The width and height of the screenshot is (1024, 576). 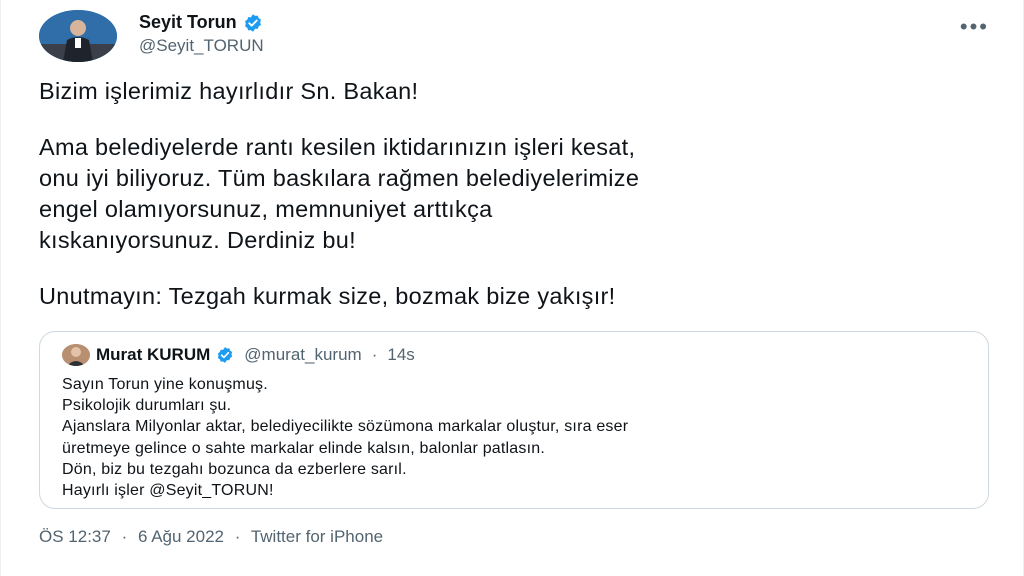 I want to click on tweet-timestamp: ÖS 12:37 · 6 Ağu 2022, so click(x=134, y=536).